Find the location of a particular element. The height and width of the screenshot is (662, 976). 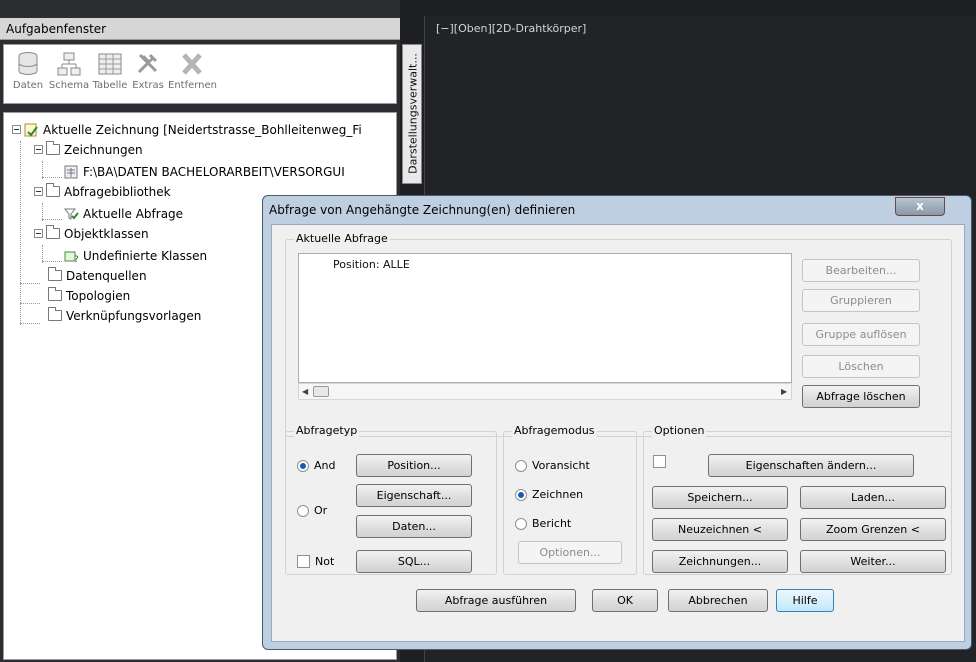

toolbar-entfernen-button: Entfernen is located at coordinates (192, 71).